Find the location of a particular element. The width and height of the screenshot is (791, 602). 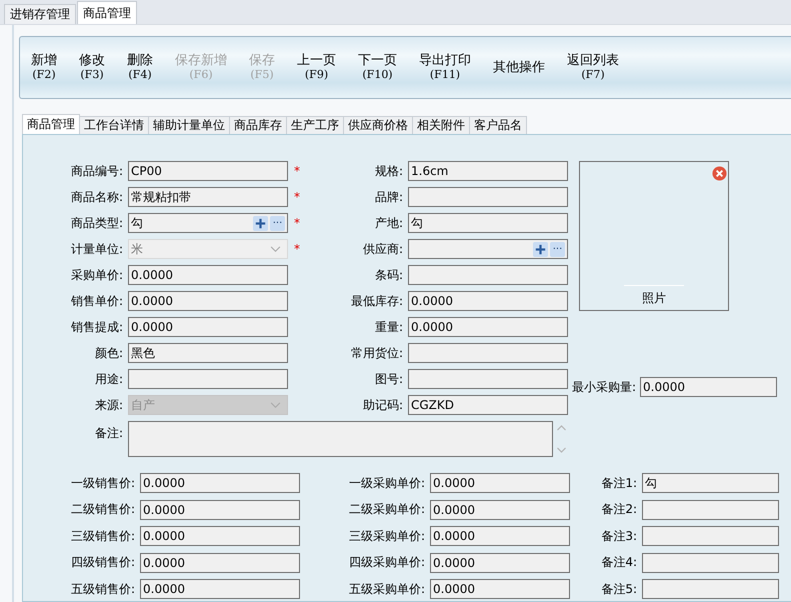

toolbar-button: 其他操作 is located at coordinates (519, 67).